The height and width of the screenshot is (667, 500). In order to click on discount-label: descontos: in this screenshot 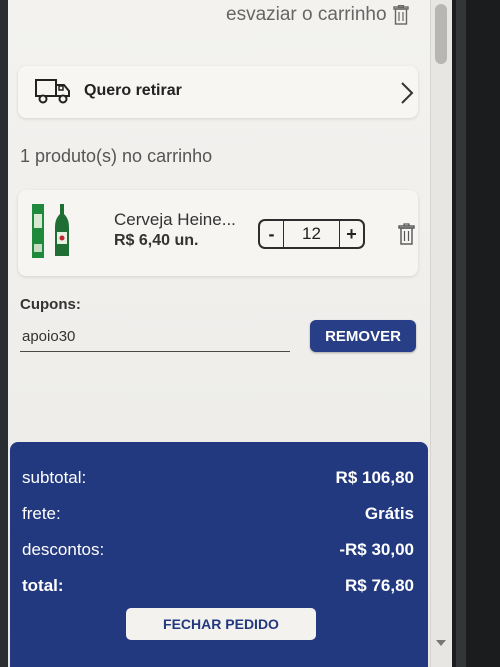, I will do `click(63, 549)`.